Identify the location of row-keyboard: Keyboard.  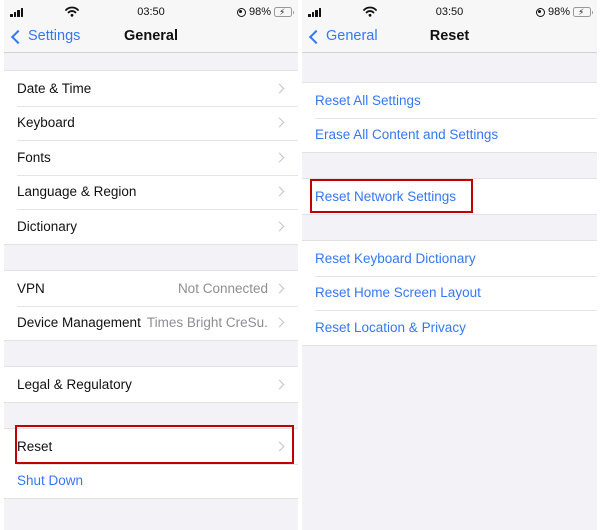
(151, 123).